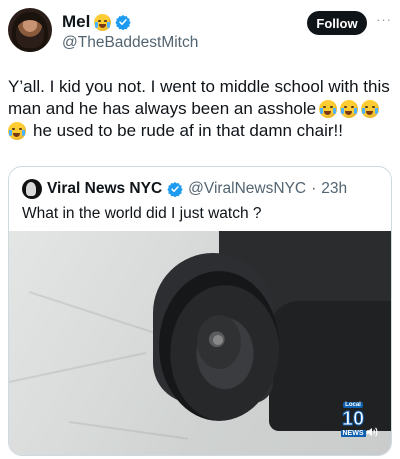 The height and width of the screenshot is (459, 400). What do you see at coordinates (353, 433) in the screenshot?
I see `badge-news-text: NEWS` at bounding box center [353, 433].